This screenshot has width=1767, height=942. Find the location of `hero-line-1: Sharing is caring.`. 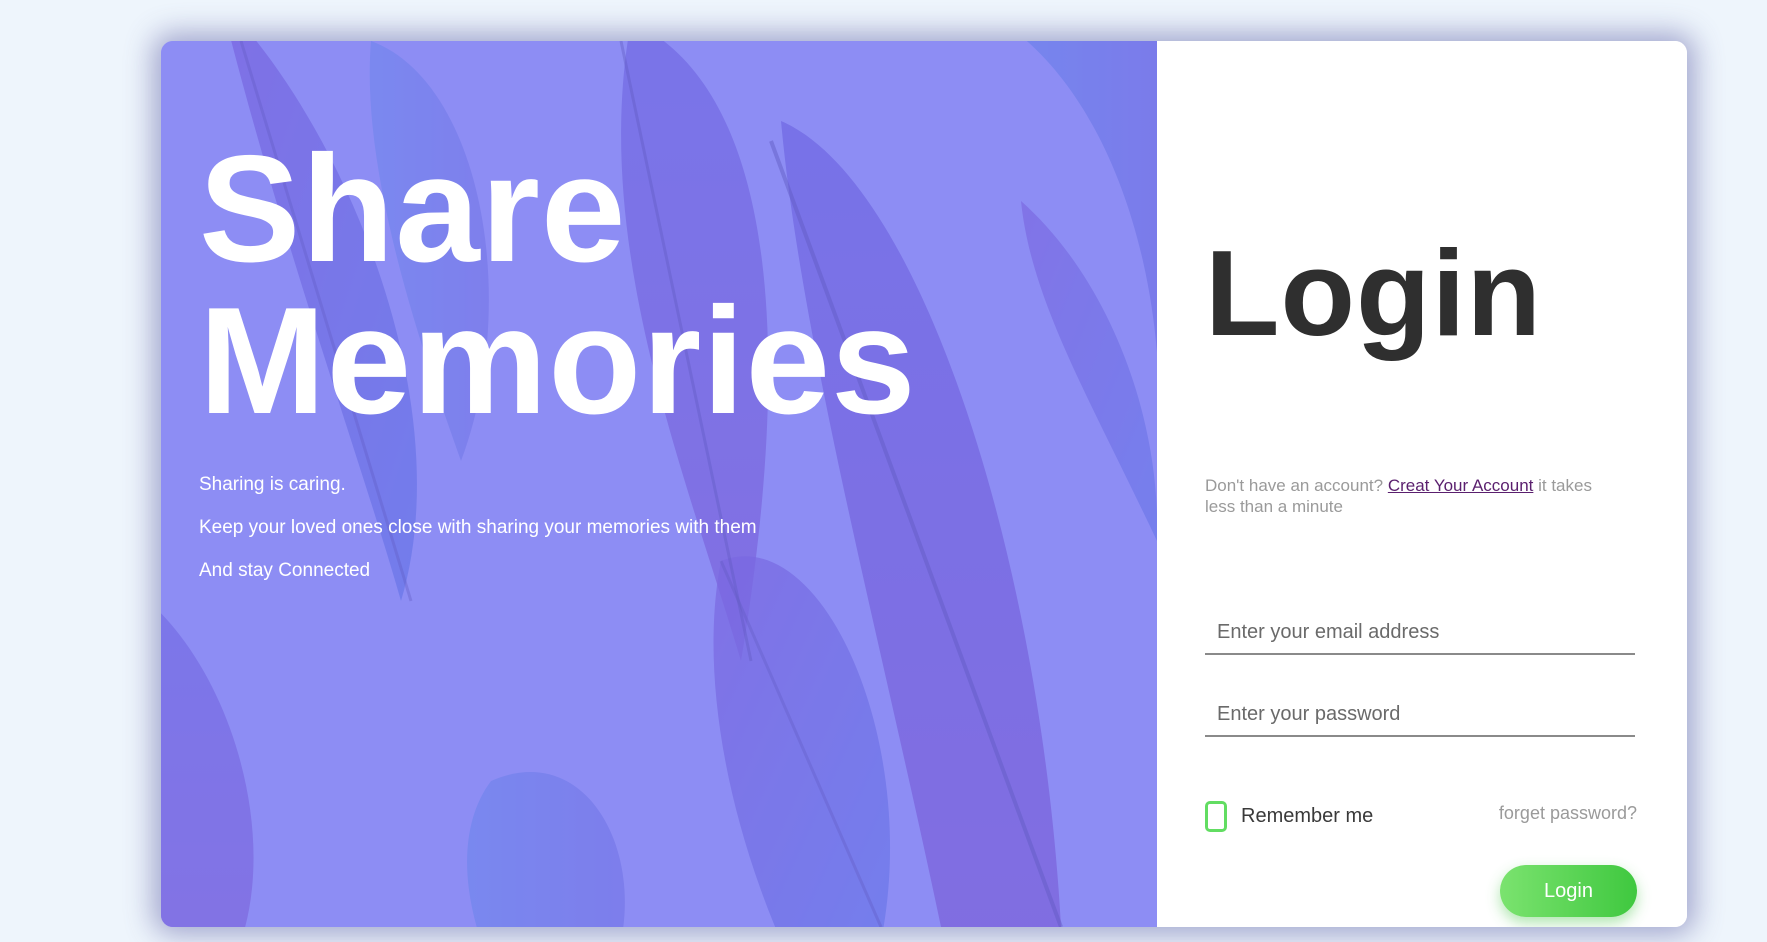

hero-line-1: Sharing is caring. is located at coordinates (272, 484).